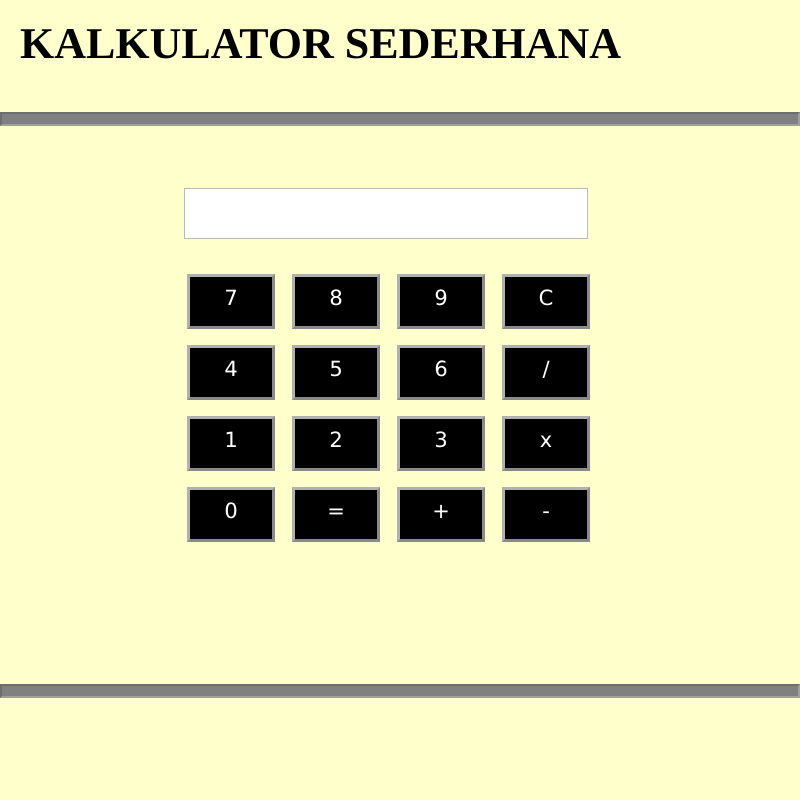 The image size is (800, 800). Describe the element at coordinates (441, 372) in the screenshot. I see `calculator-key: 6` at that location.